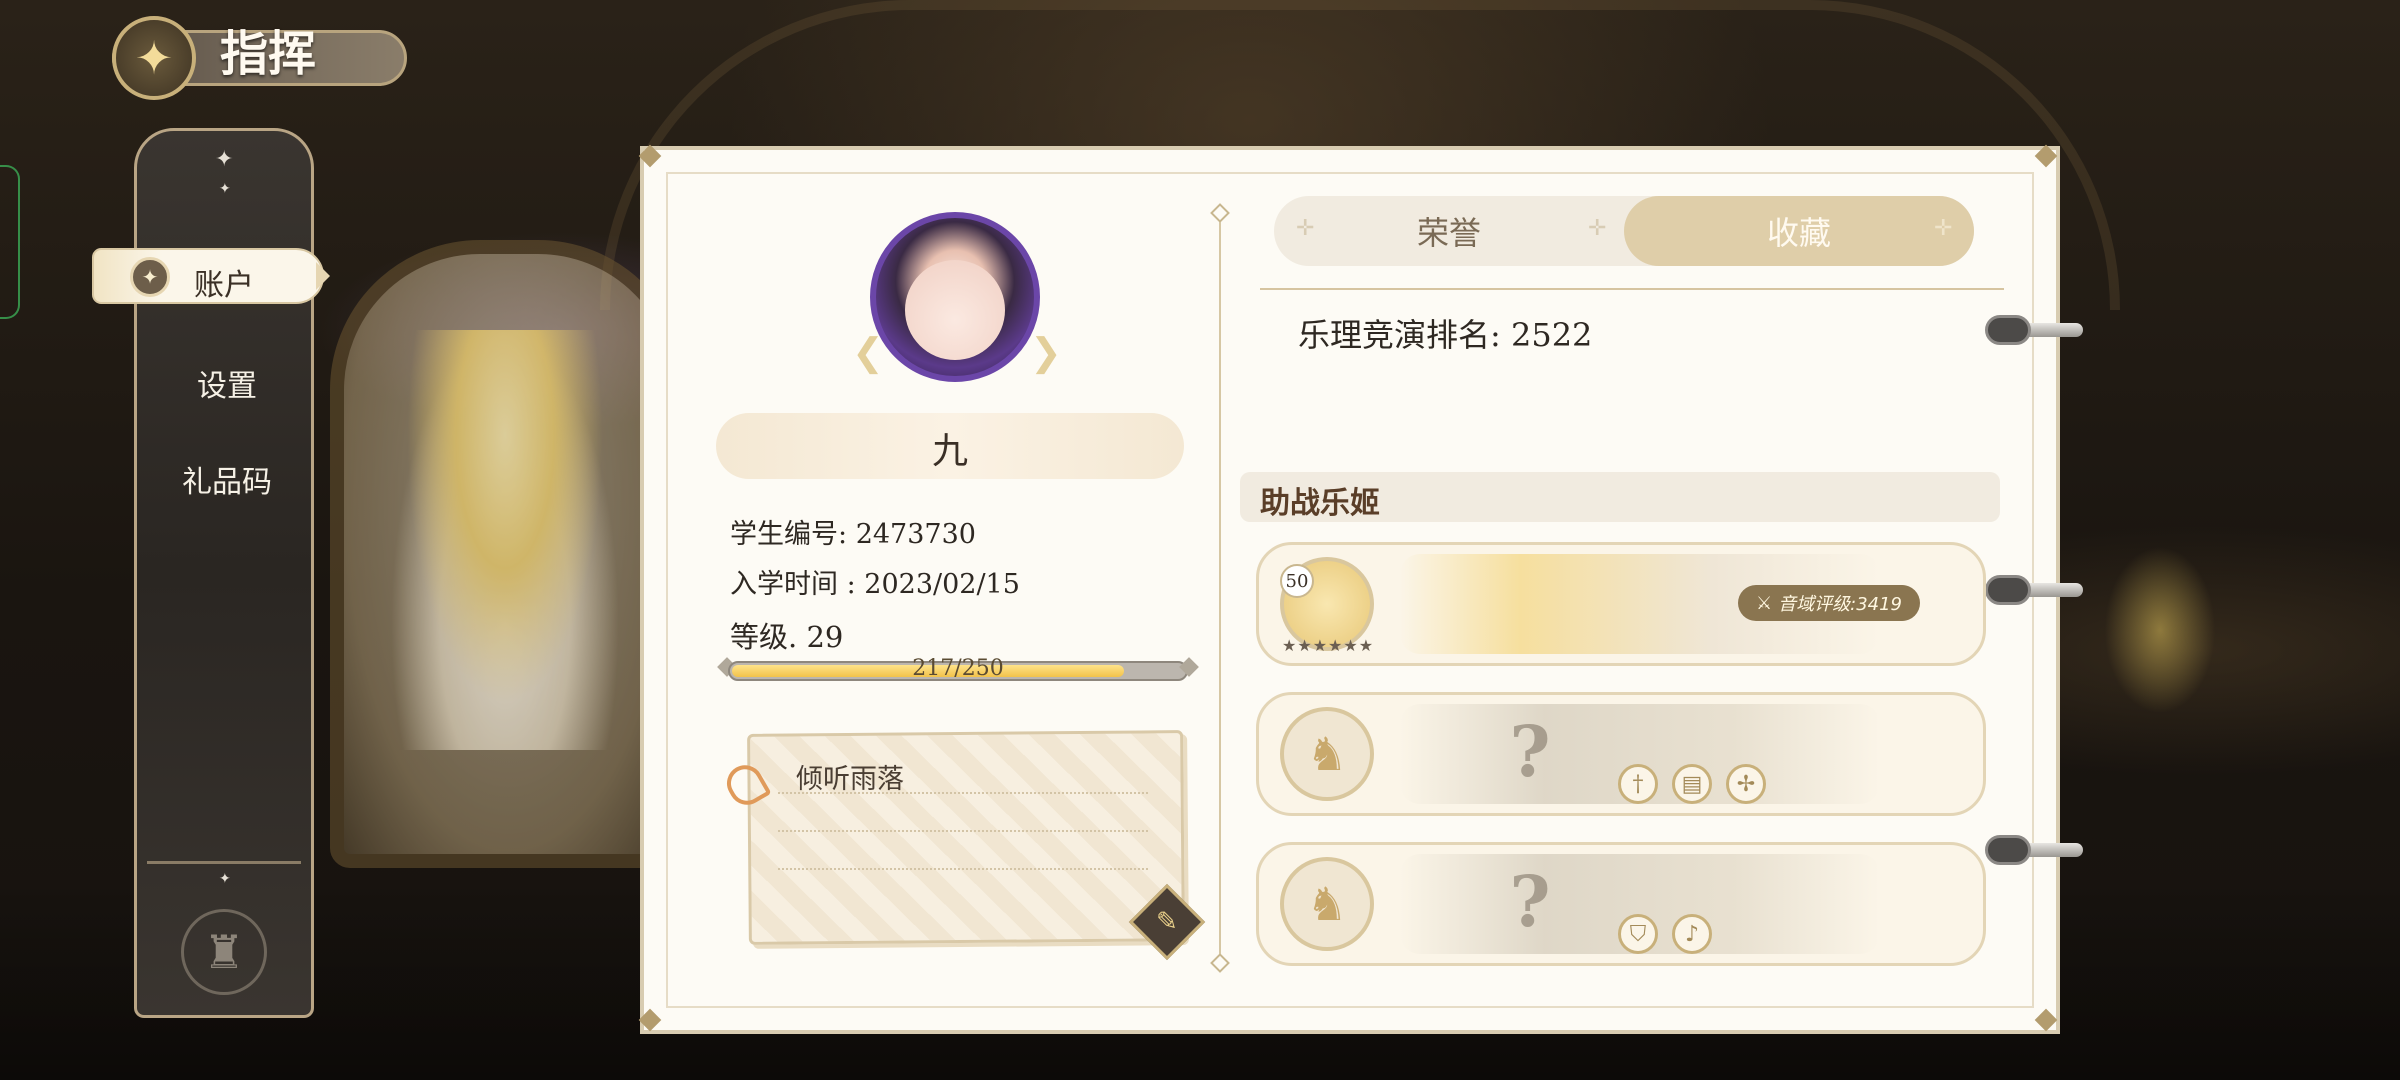  I want to click on page-title: 指挥, so click(268, 54).